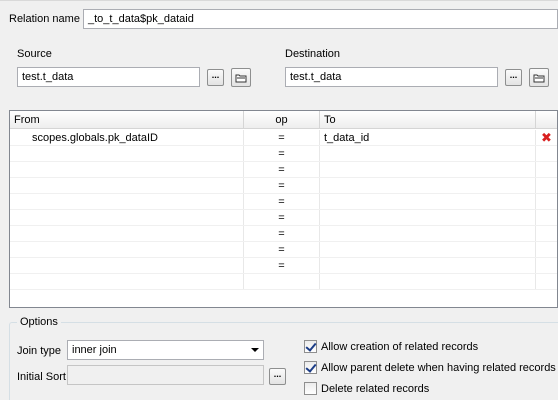 This screenshot has width=558, height=400. I want to click on source-input: test.t_data, so click(108, 77).